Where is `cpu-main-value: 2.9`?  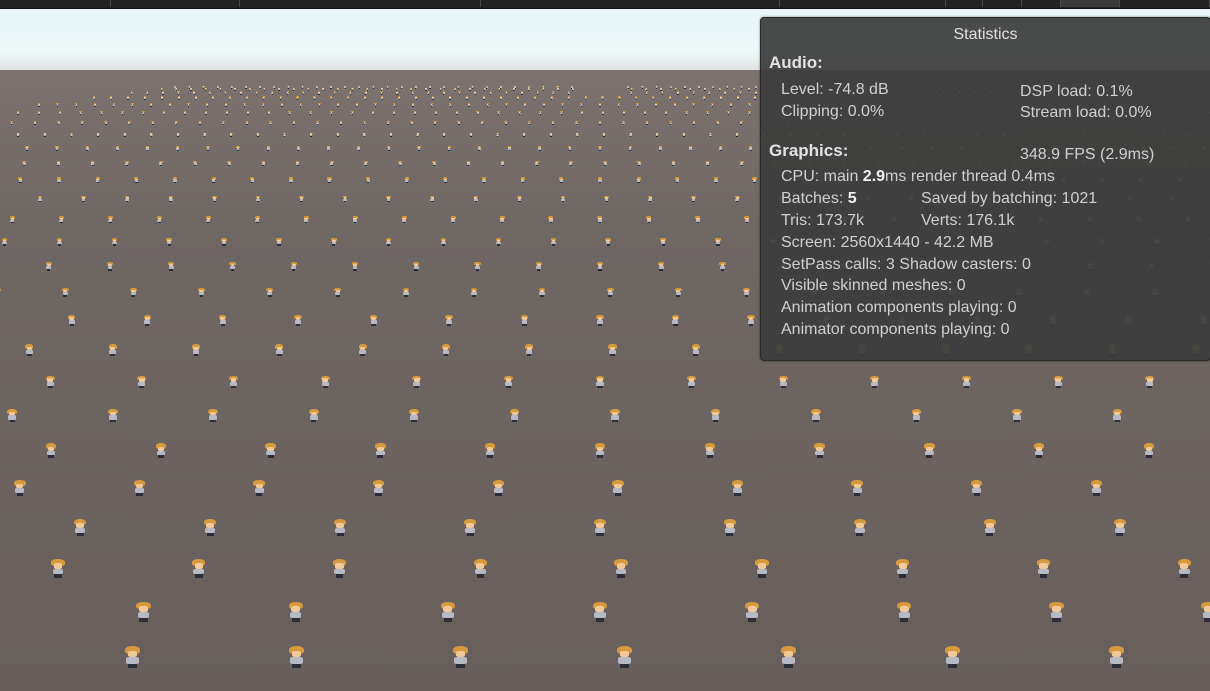
cpu-main-value: 2.9 is located at coordinates (874, 176).